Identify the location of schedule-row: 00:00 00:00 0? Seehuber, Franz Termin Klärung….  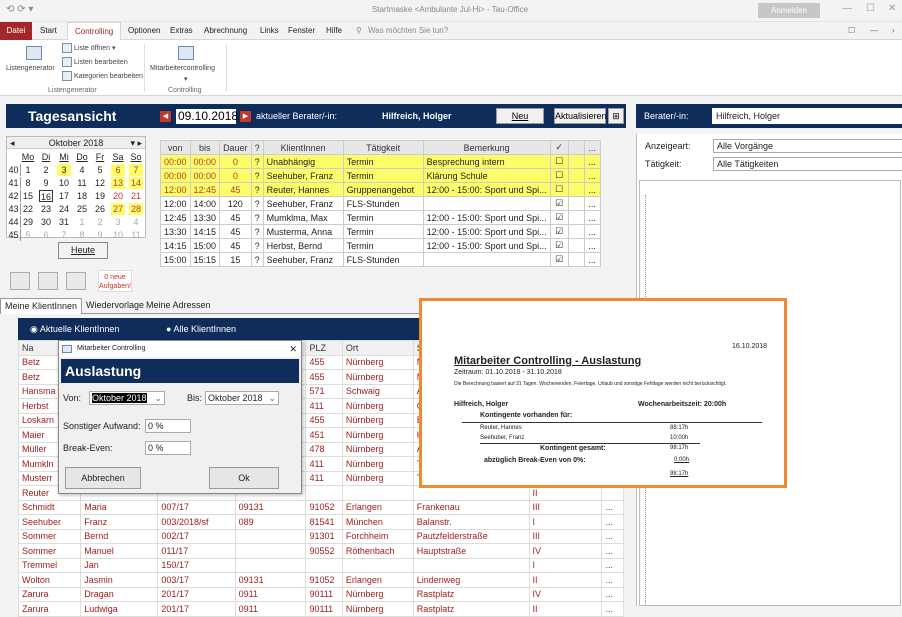
(380, 175).